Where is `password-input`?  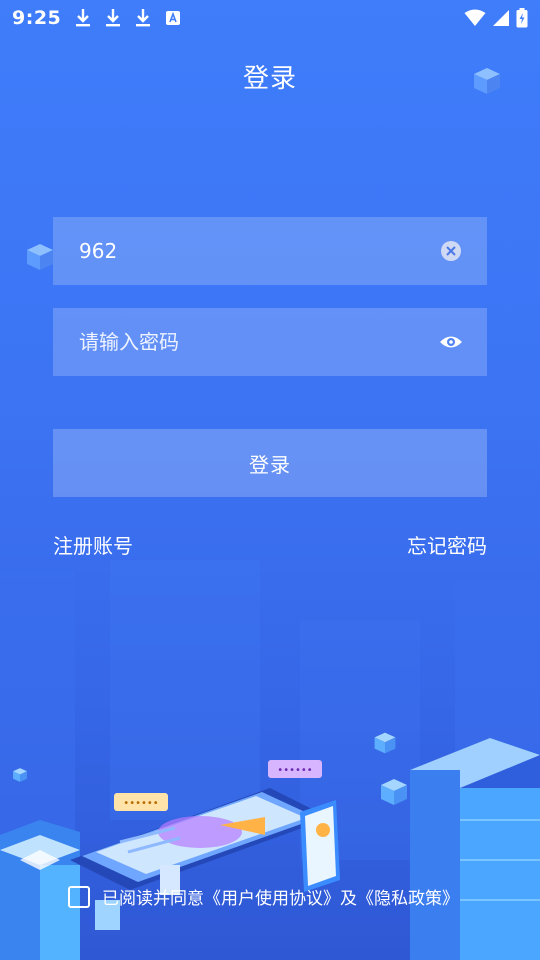
password-input is located at coordinates (258, 342).